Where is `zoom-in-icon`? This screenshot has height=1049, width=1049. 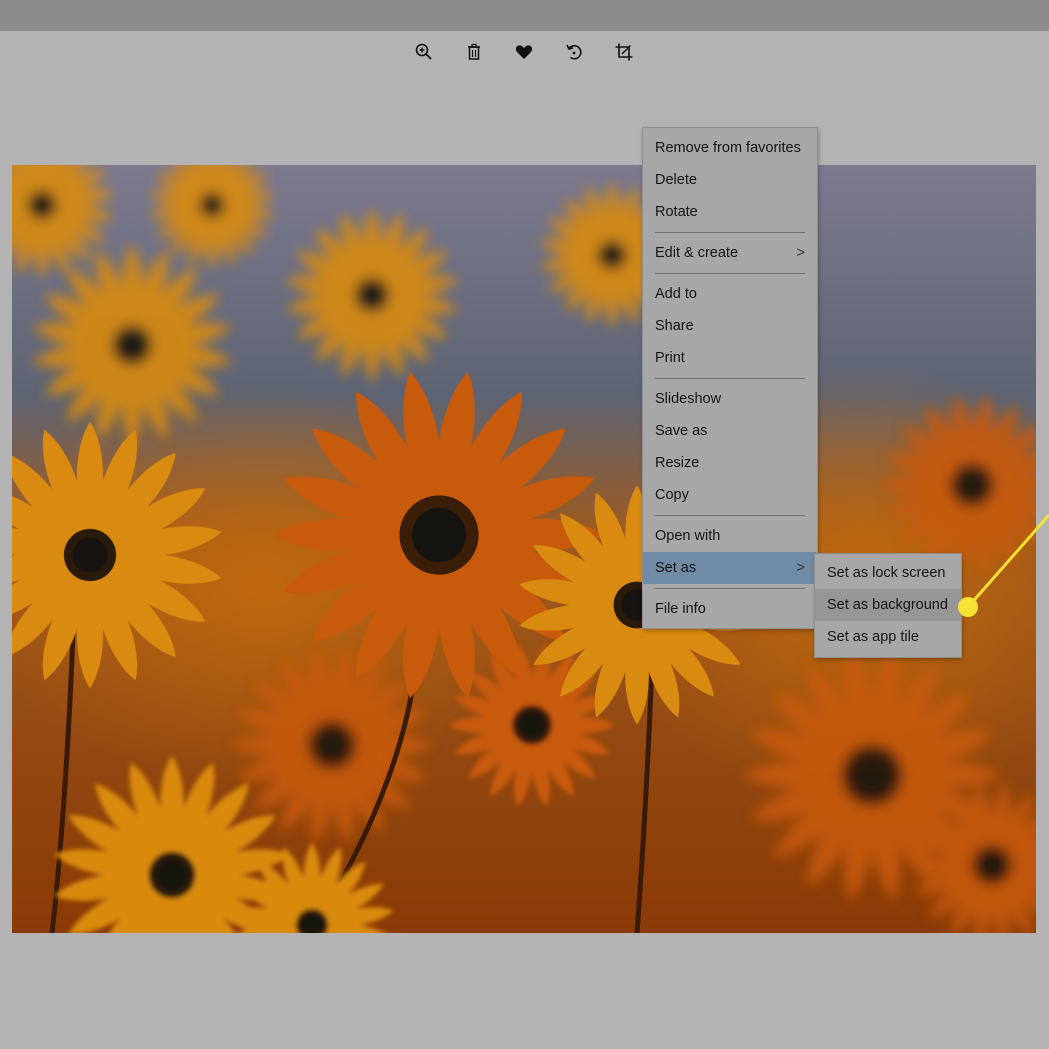
zoom-in-icon is located at coordinates (423, 51).